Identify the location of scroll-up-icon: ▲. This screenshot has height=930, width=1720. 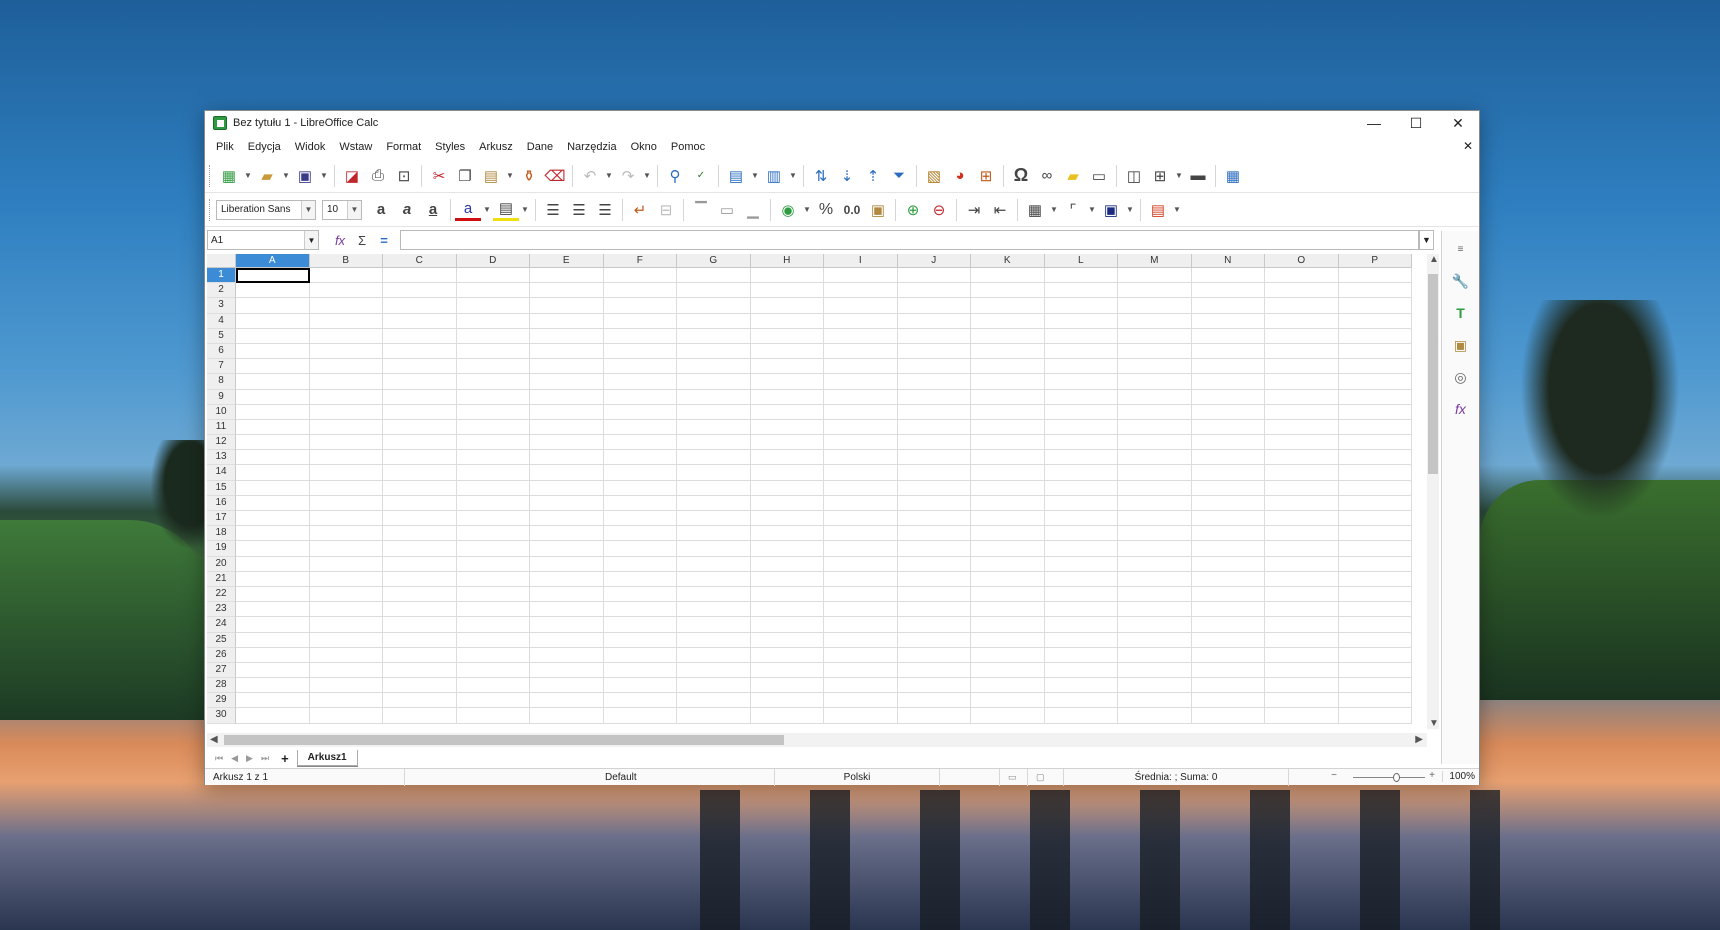
(1434, 259).